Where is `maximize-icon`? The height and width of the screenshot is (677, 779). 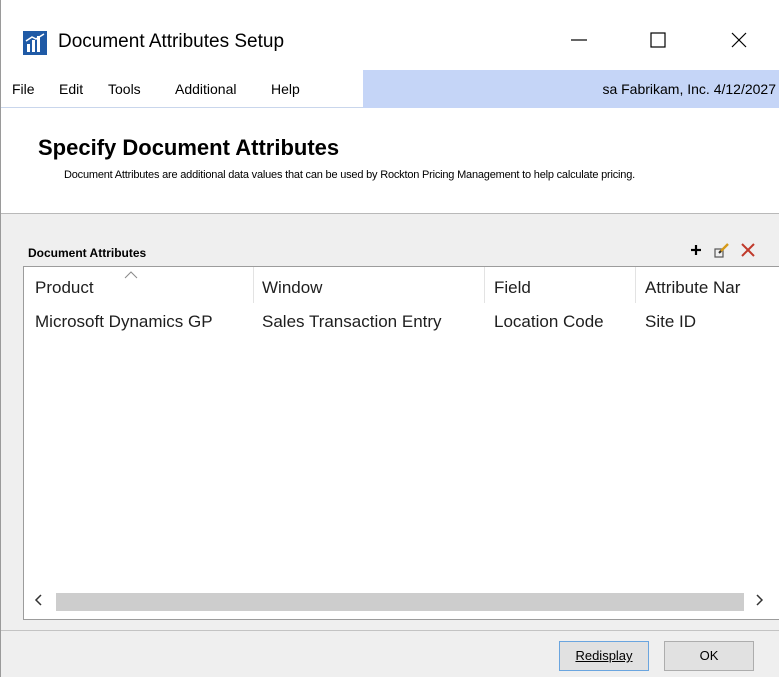 maximize-icon is located at coordinates (658, 42).